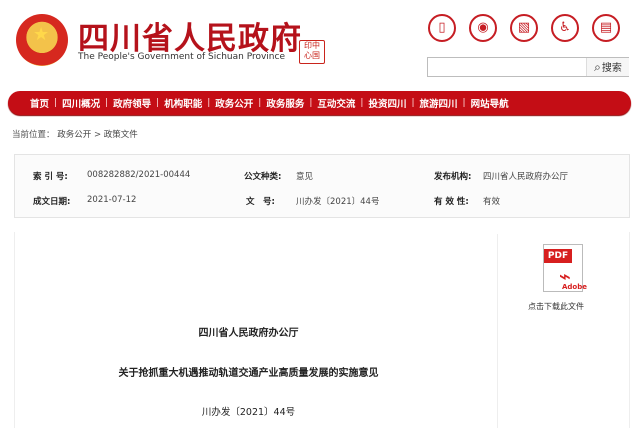 The height and width of the screenshot is (428, 644). I want to click on accessibility-icon: ♿, so click(565, 28).